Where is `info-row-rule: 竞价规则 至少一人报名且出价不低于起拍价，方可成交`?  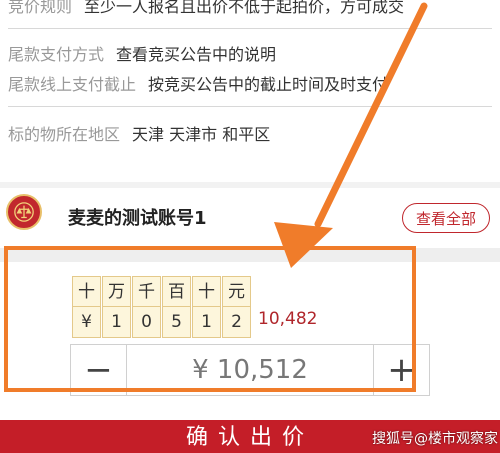 info-row-rule: 竞价规则 至少一人报名且出价不低于起拍价，方可成交 is located at coordinates (206, 9).